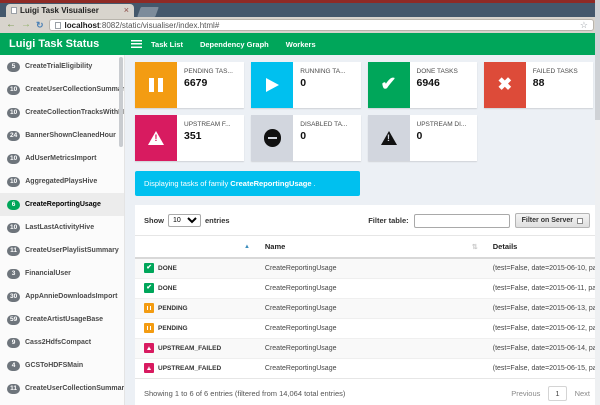 The image size is (600, 405). Describe the element at coordinates (428, 83) in the screenshot. I see `status-card-value: 6946` at that location.